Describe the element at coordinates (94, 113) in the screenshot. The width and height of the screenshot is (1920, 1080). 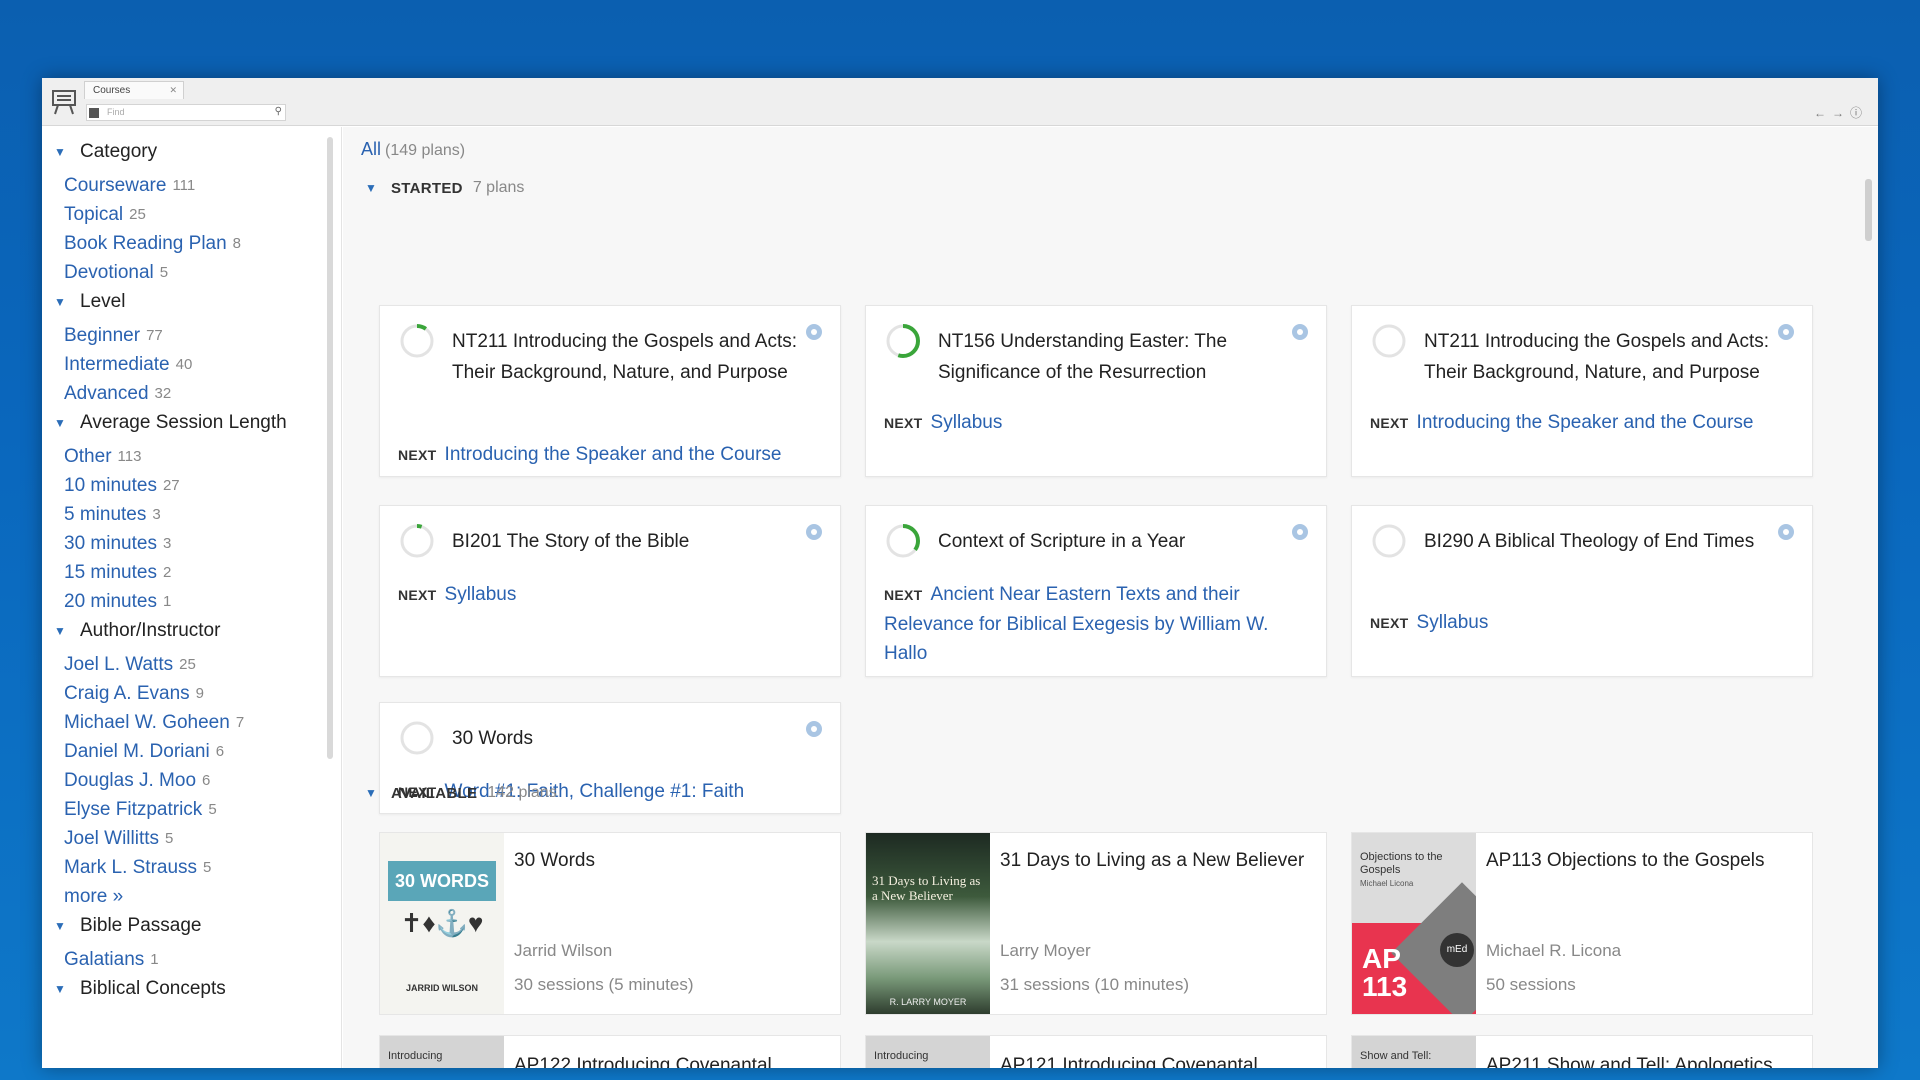
I see `panel-menu-icon` at that location.